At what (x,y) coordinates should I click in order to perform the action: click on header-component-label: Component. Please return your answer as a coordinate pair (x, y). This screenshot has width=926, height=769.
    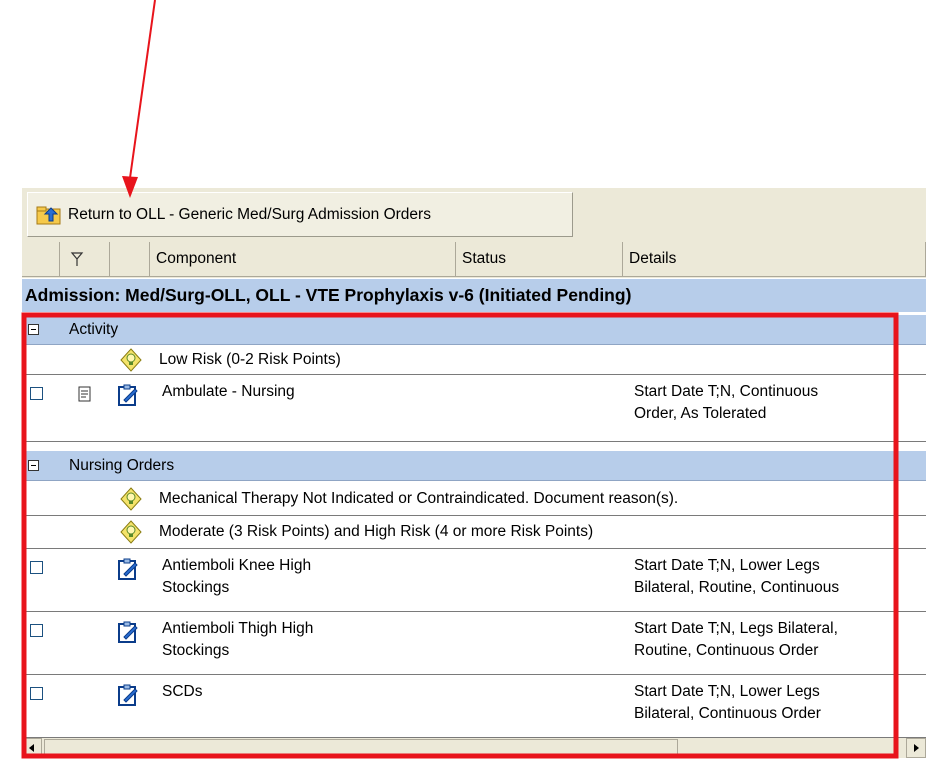
    Looking at the image, I should click on (196, 258).